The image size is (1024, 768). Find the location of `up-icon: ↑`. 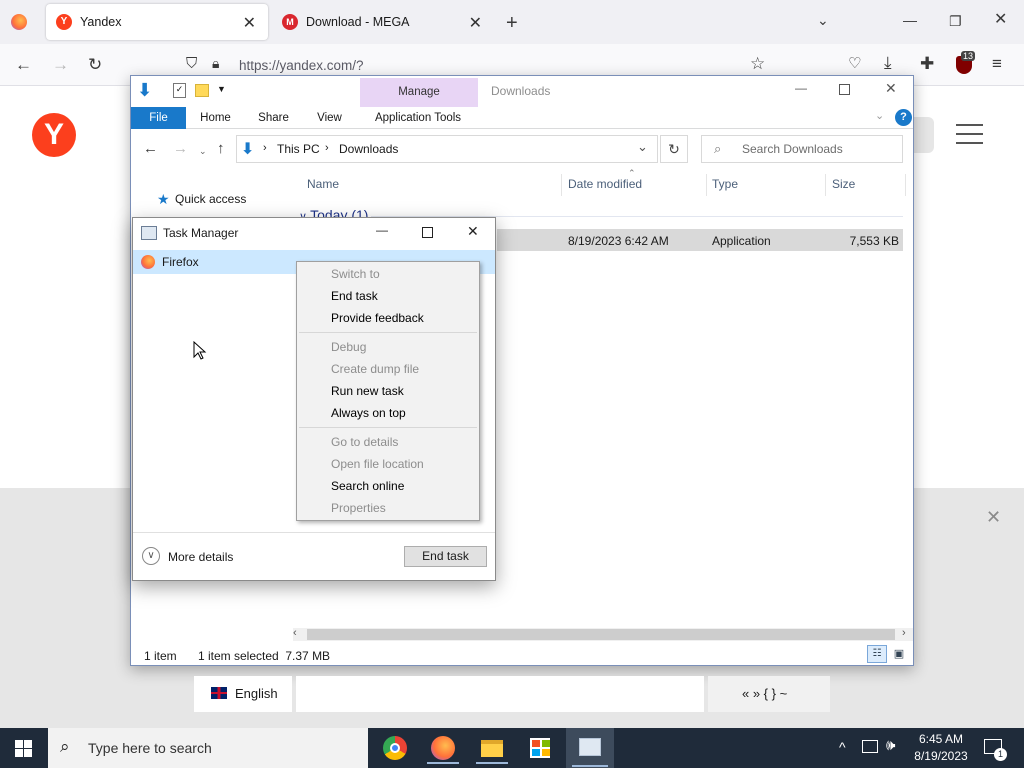

up-icon: ↑ is located at coordinates (221, 148).